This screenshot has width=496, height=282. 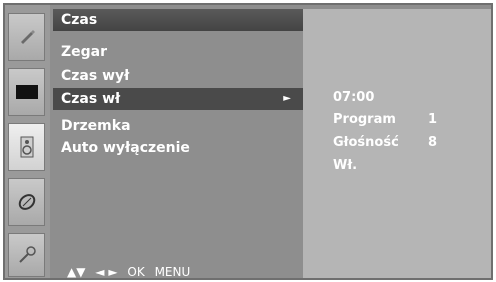 I want to click on program-label: Program, so click(x=364, y=119).